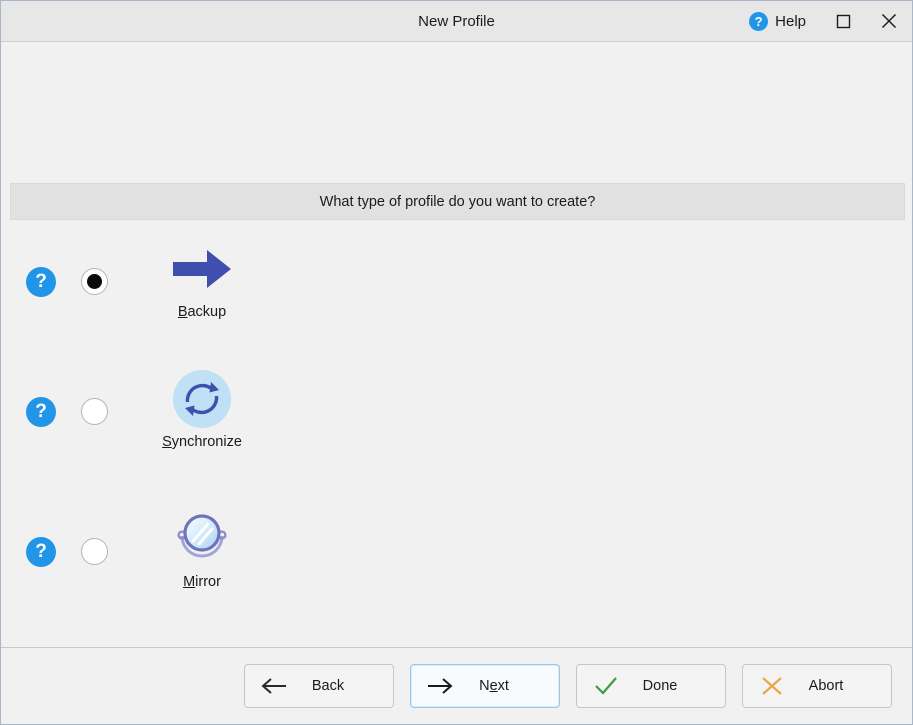 The width and height of the screenshot is (913, 725). What do you see at coordinates (189, 582) in the screenshot?
I see `option-mnemonic-mirror: M` at bounding box center [189, 582].